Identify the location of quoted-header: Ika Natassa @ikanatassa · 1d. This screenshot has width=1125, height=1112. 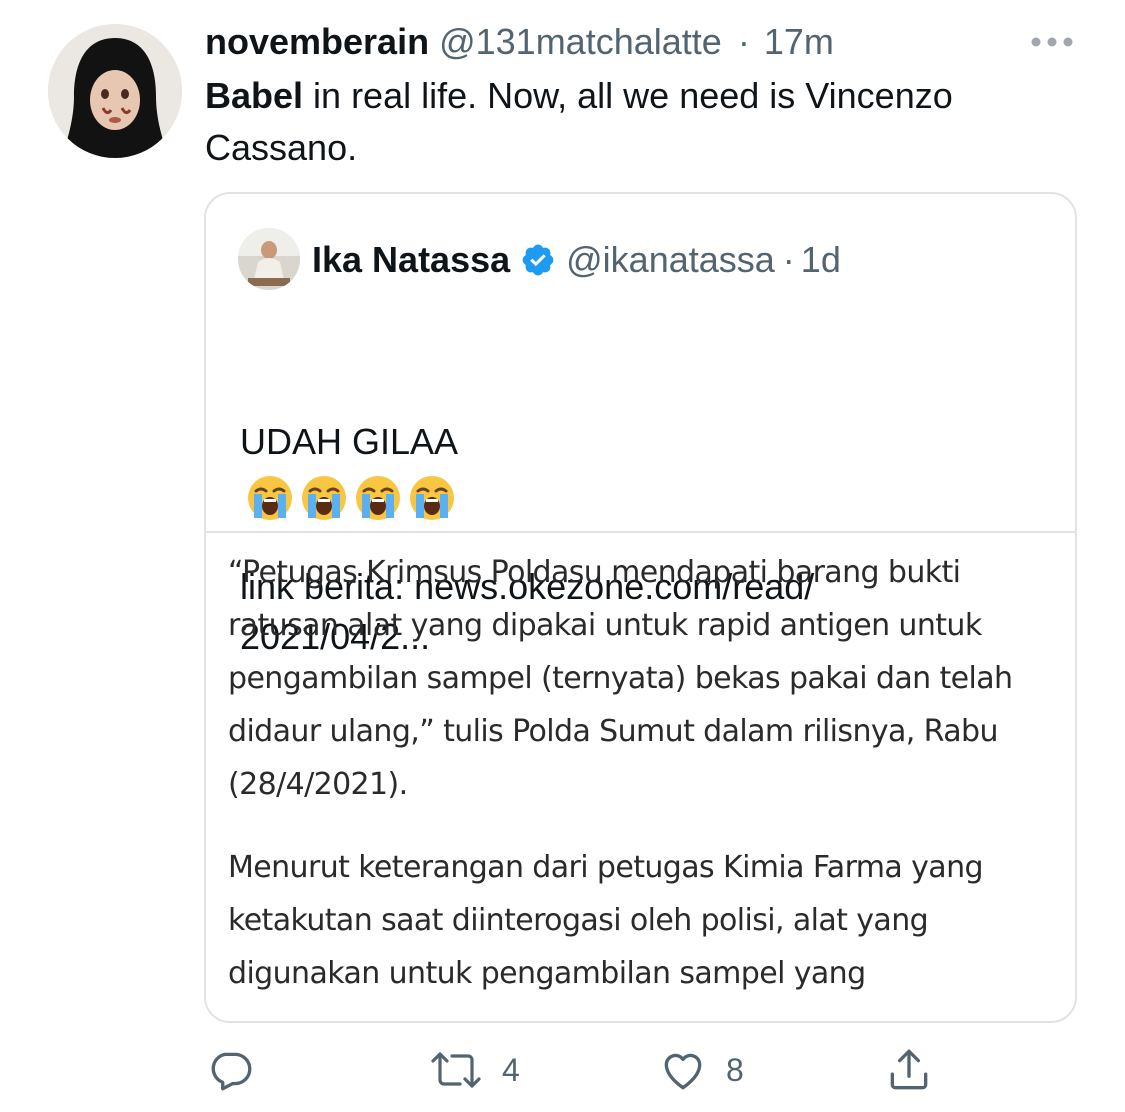
(576, 260).